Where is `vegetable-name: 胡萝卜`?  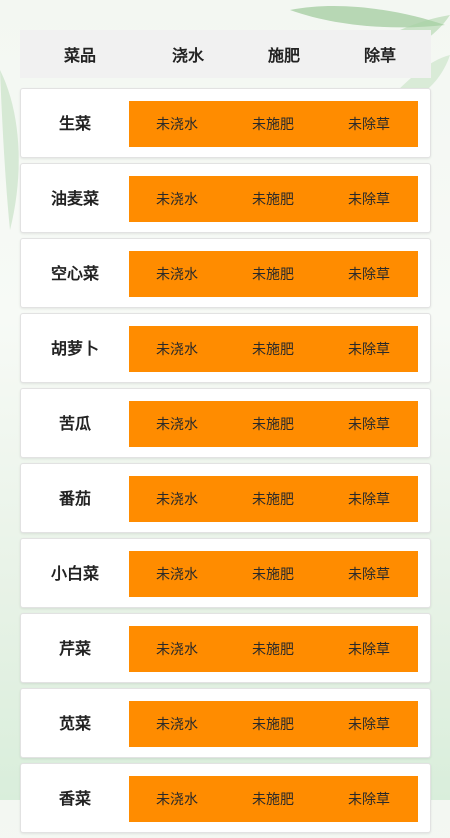
vegetable-name: 胡萝卜 is located at coordinates (74, 348).